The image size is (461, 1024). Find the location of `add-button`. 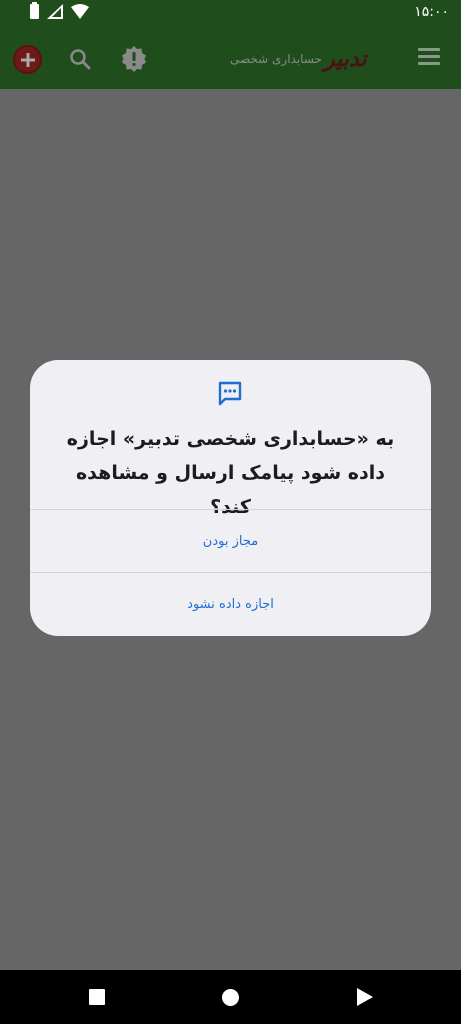

add-button is located at coordinates (27, 59).